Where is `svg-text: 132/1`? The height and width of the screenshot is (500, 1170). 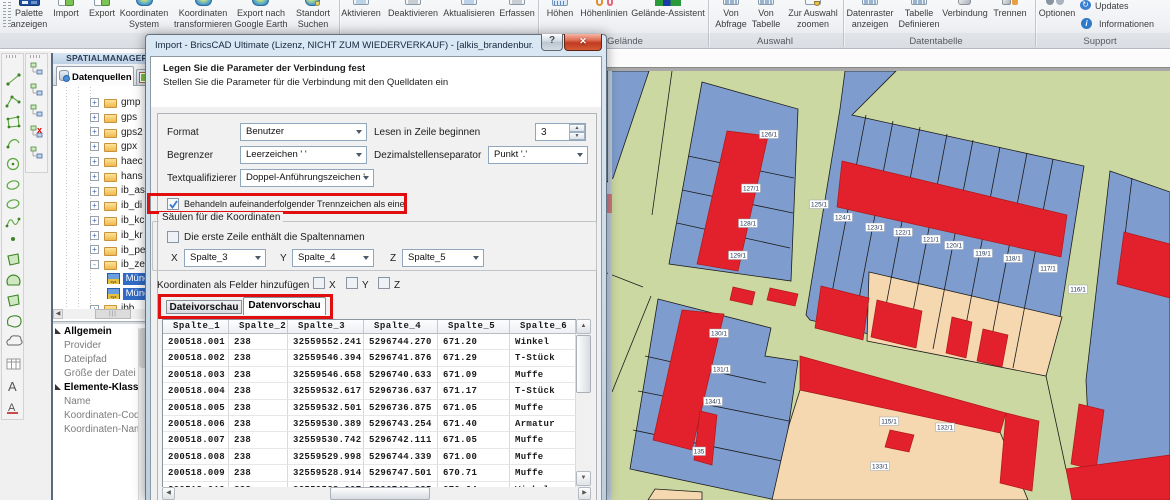
svg-text: 132/1 is located at coordinates (945, 428).